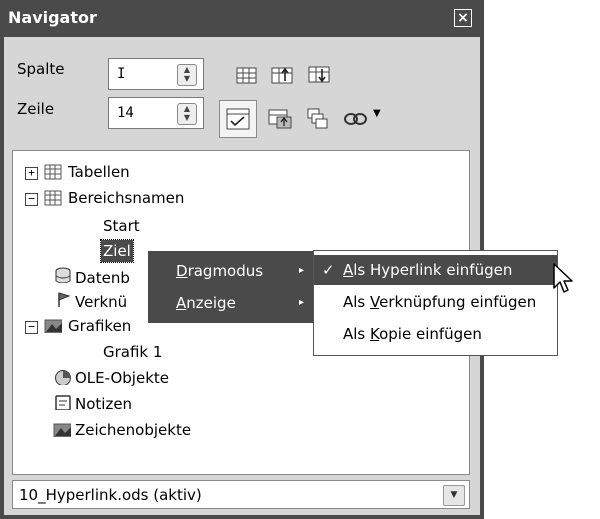 The width and height of the screenshot is (600, 519). What do you see at coordinates (563, 278) in the screenshot?
I see `mouse-cursor-icon` at bounding box center [563, 278].